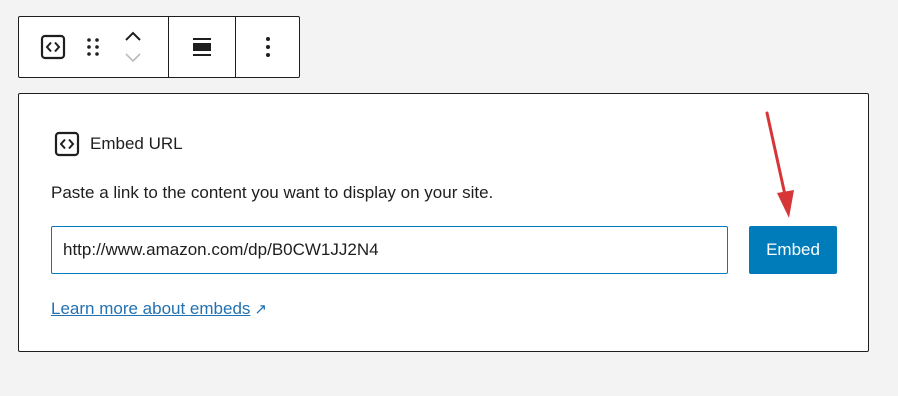 This screenshot has height=396, width=898. I want to click on embed-url-input, so click(389, 250).